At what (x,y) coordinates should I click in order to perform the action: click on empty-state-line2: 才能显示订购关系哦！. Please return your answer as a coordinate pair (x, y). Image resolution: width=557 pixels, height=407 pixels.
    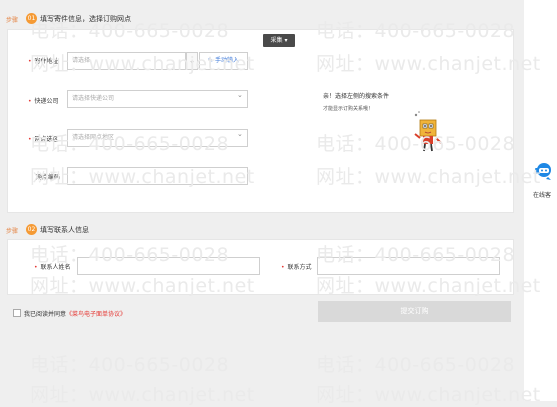
    Looking at the image, I should click on (348, 109).